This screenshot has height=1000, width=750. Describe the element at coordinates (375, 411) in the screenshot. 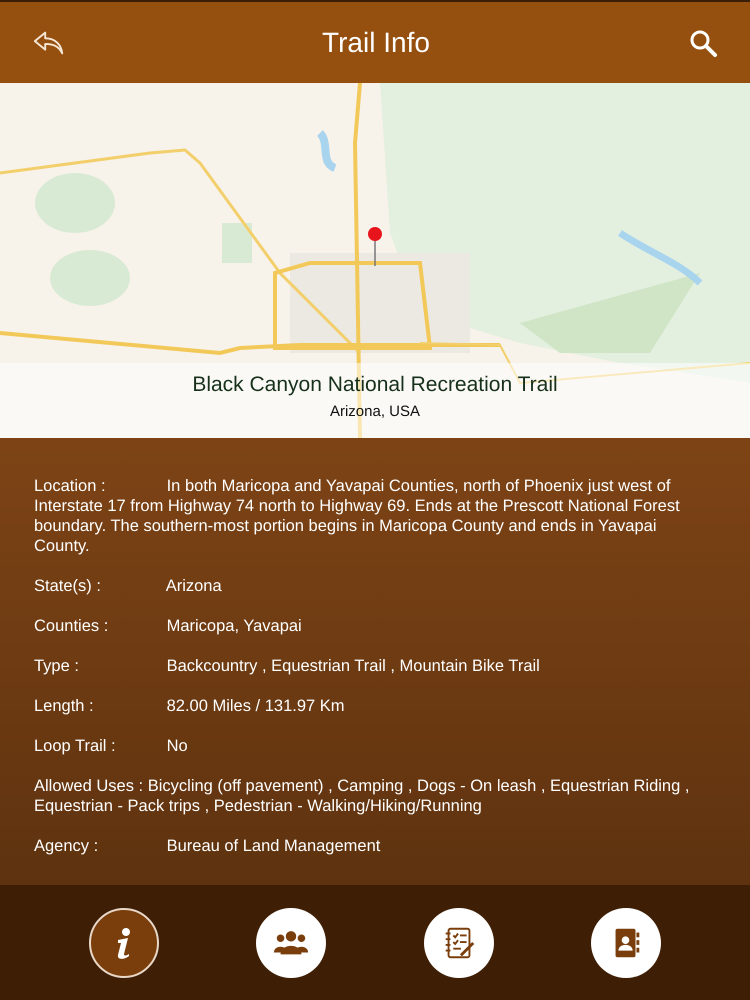

I see `trail-region: Arizona, USA` at that location.